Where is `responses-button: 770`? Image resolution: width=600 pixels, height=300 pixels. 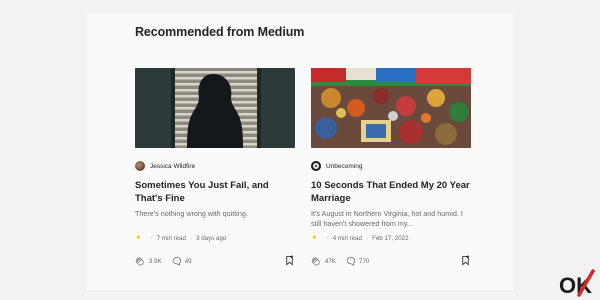 responses-button: 770 is located at coordinates (357, 261).